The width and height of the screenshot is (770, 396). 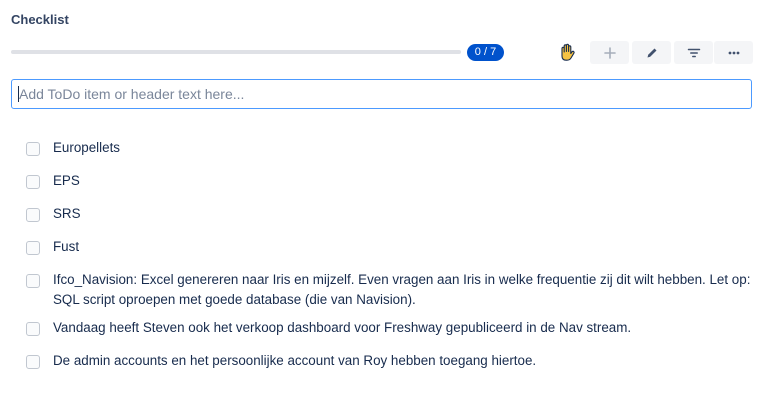 I want to click on progress-bar, so click(x=236, y=52).